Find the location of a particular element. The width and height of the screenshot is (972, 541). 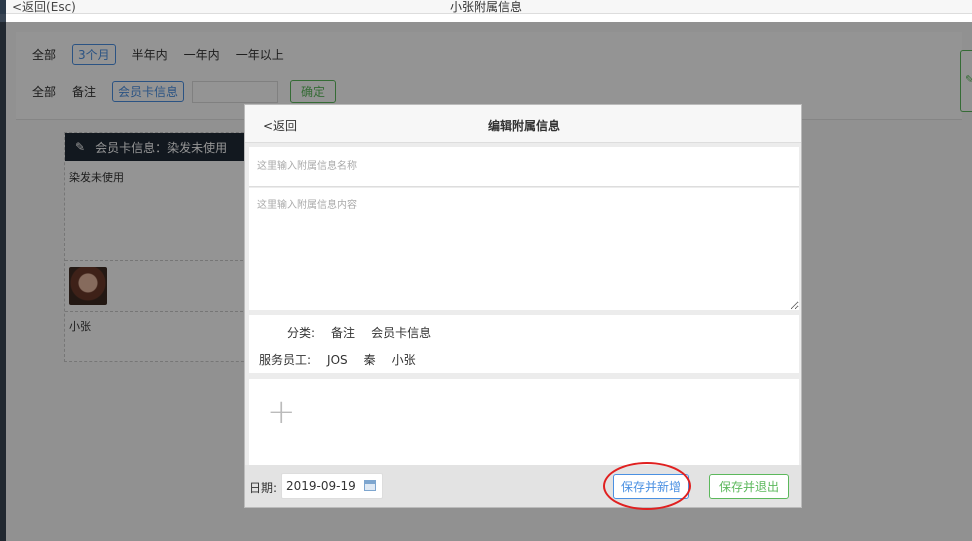

calendar-icon is located at coordinates (370, 485).